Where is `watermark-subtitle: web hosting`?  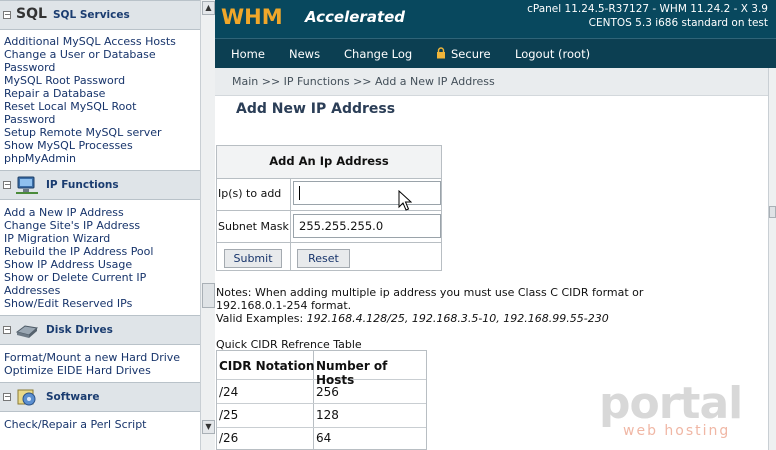 watermark-subtitle: web hosting is located at coordinates (677, 431).